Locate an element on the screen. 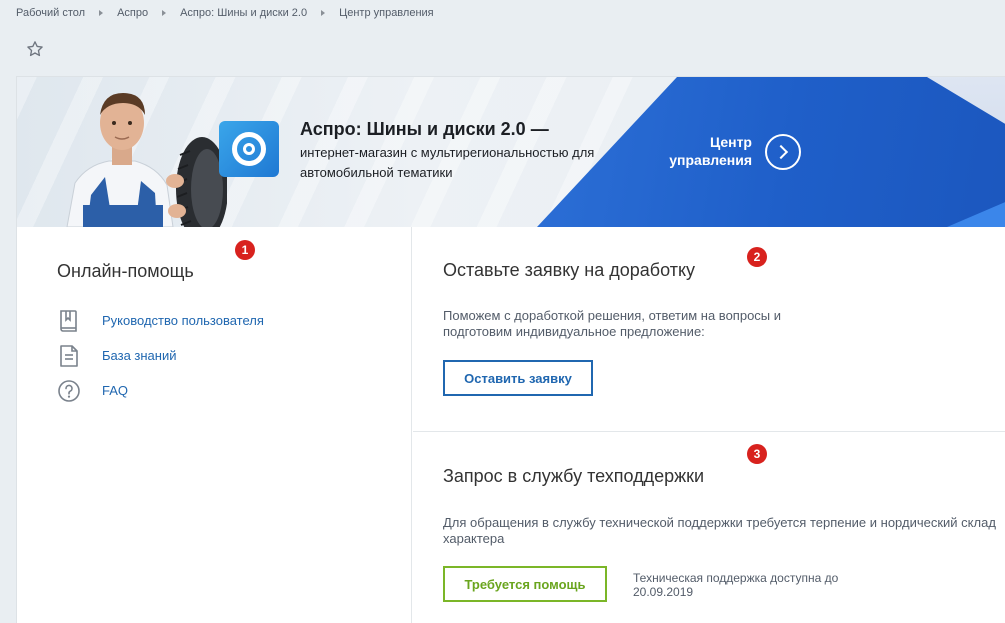 The height and width of the screenshot is (623, 1005). favorite-star-icon is located at coordinates (35, 49).